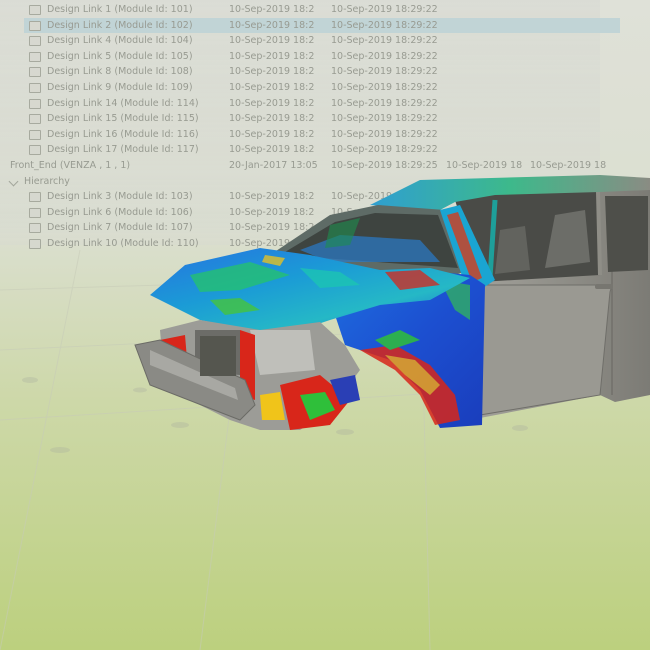  Describe the element at coordinates (604, 286) in the screenshot. I see `door-handle` at that location.